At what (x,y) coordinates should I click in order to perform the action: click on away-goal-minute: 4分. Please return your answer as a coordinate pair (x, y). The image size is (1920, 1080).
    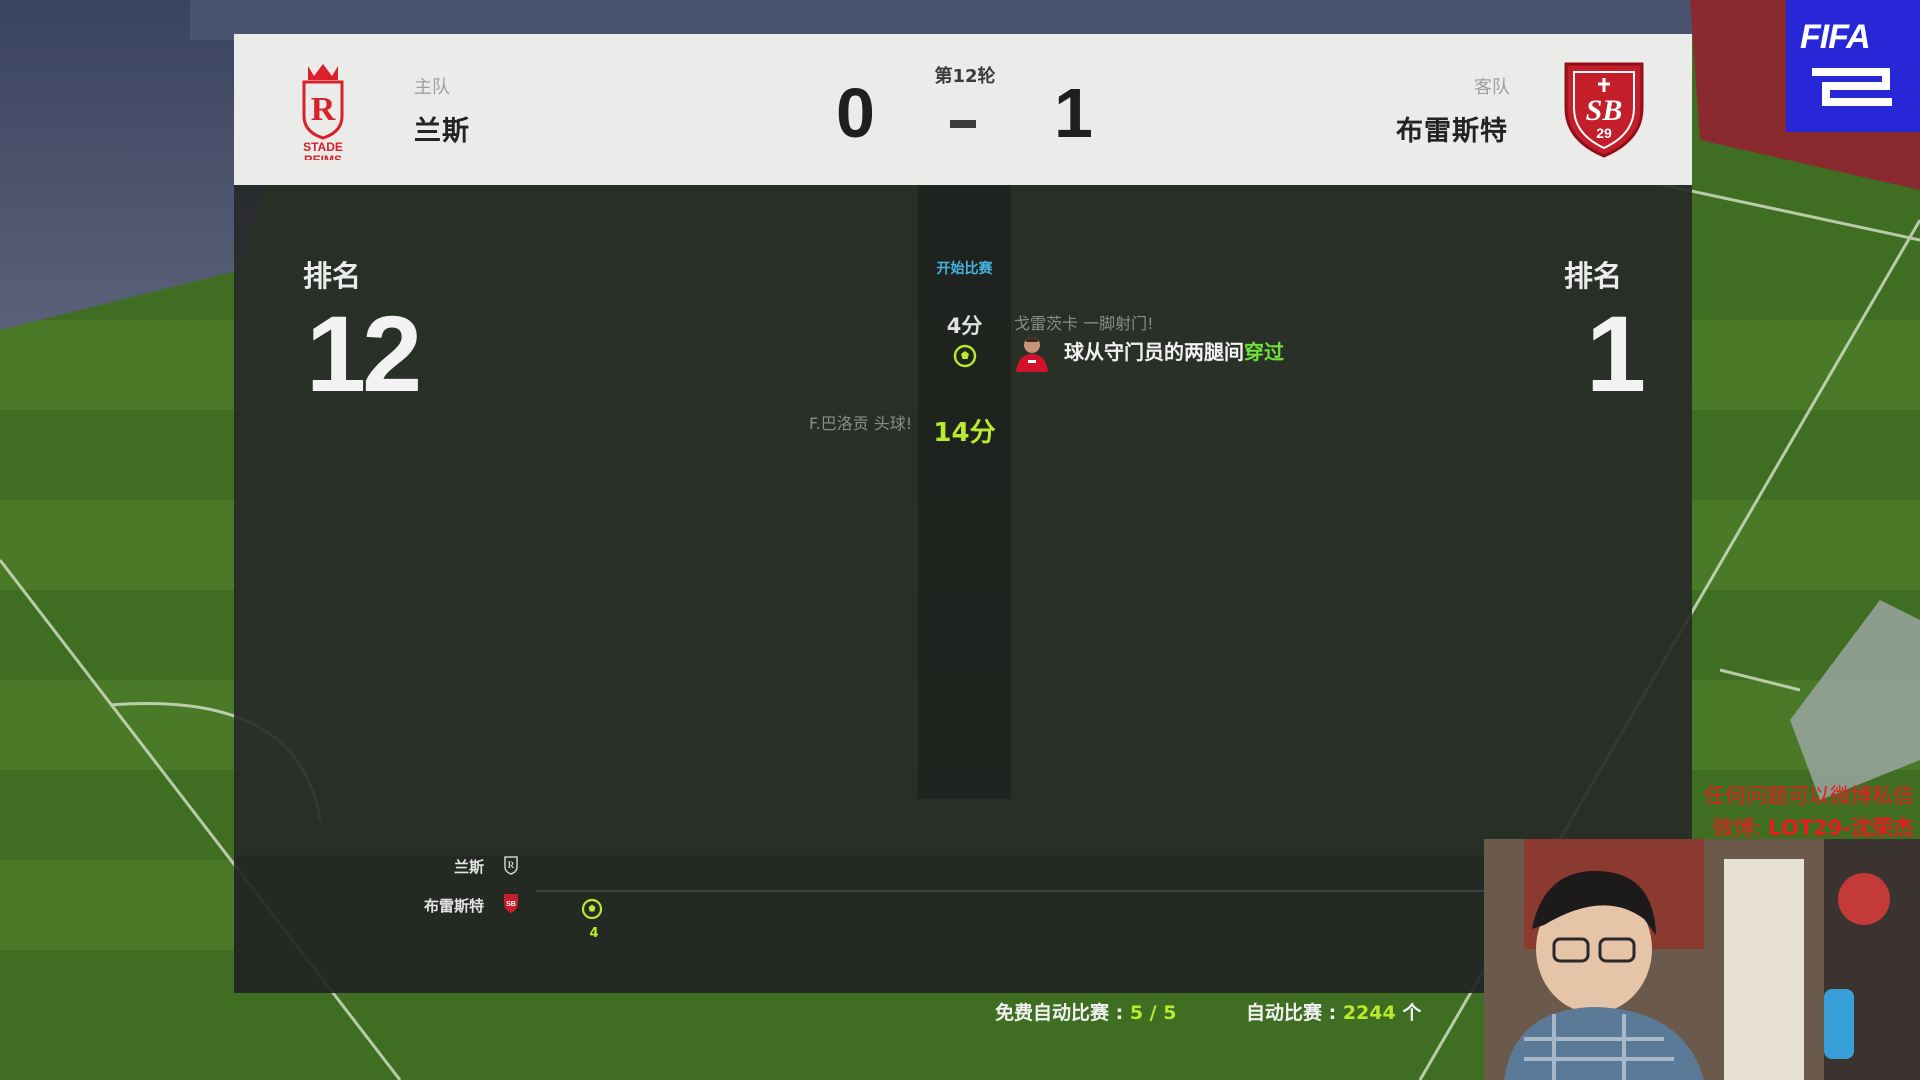
    Looking at the image, I should click on (964, 326).